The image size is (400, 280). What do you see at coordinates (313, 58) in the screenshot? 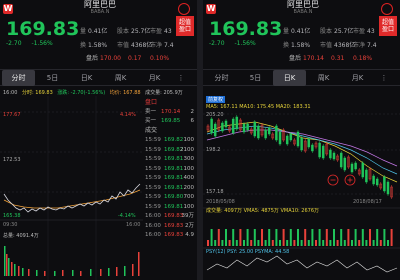
I see `after-hours-price: 170.14` at bounding box center [313, 58].